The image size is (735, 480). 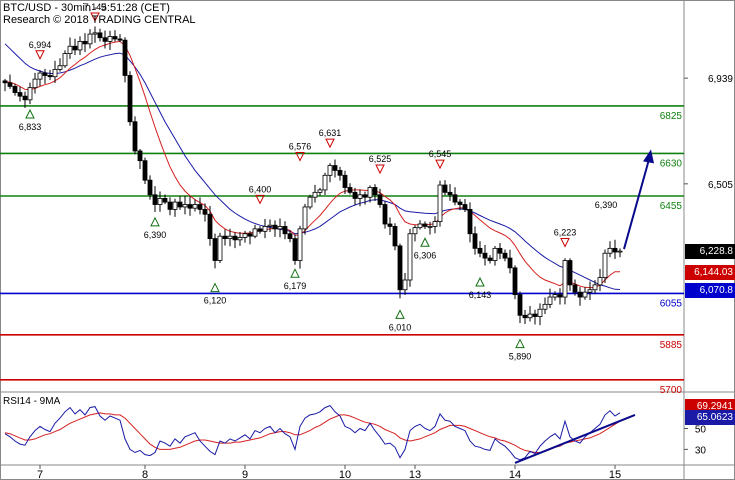 What do you see at coordinates (30, 127) in the screenshot?
I see `trough-label-2: 6,833` at bounding box center [30, 127].